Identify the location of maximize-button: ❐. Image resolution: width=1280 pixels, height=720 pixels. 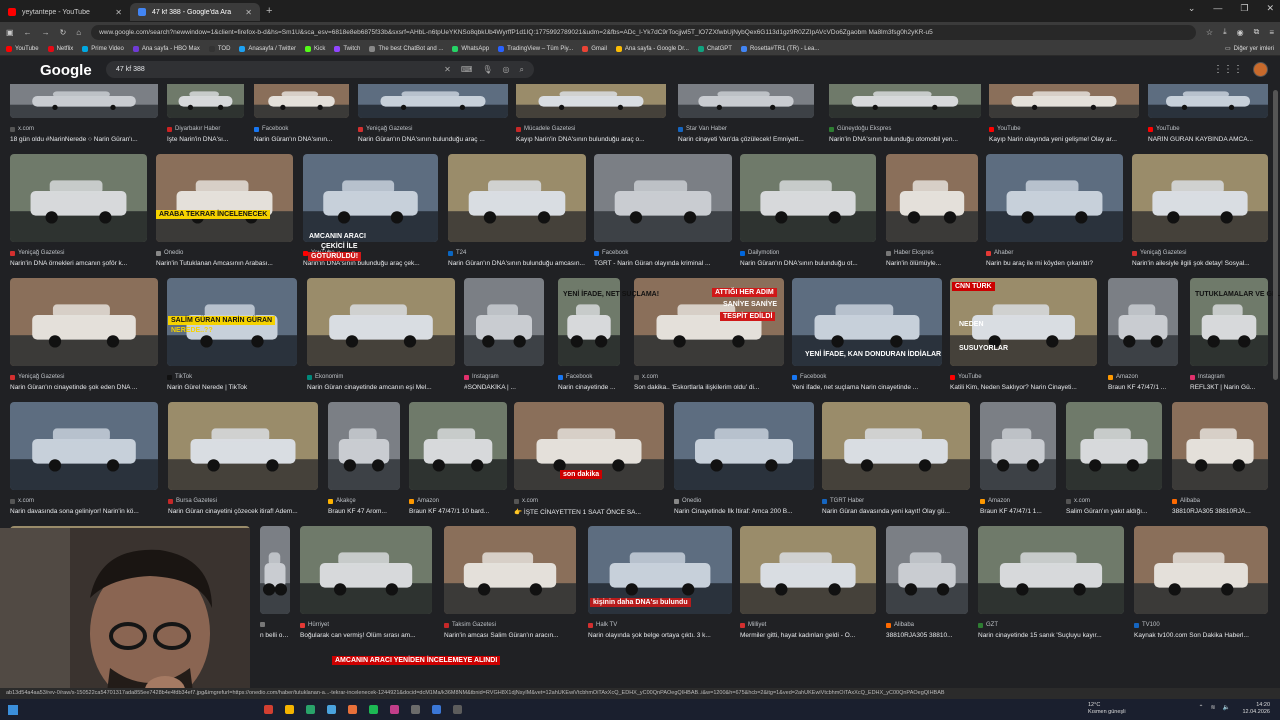
(1244, 8).